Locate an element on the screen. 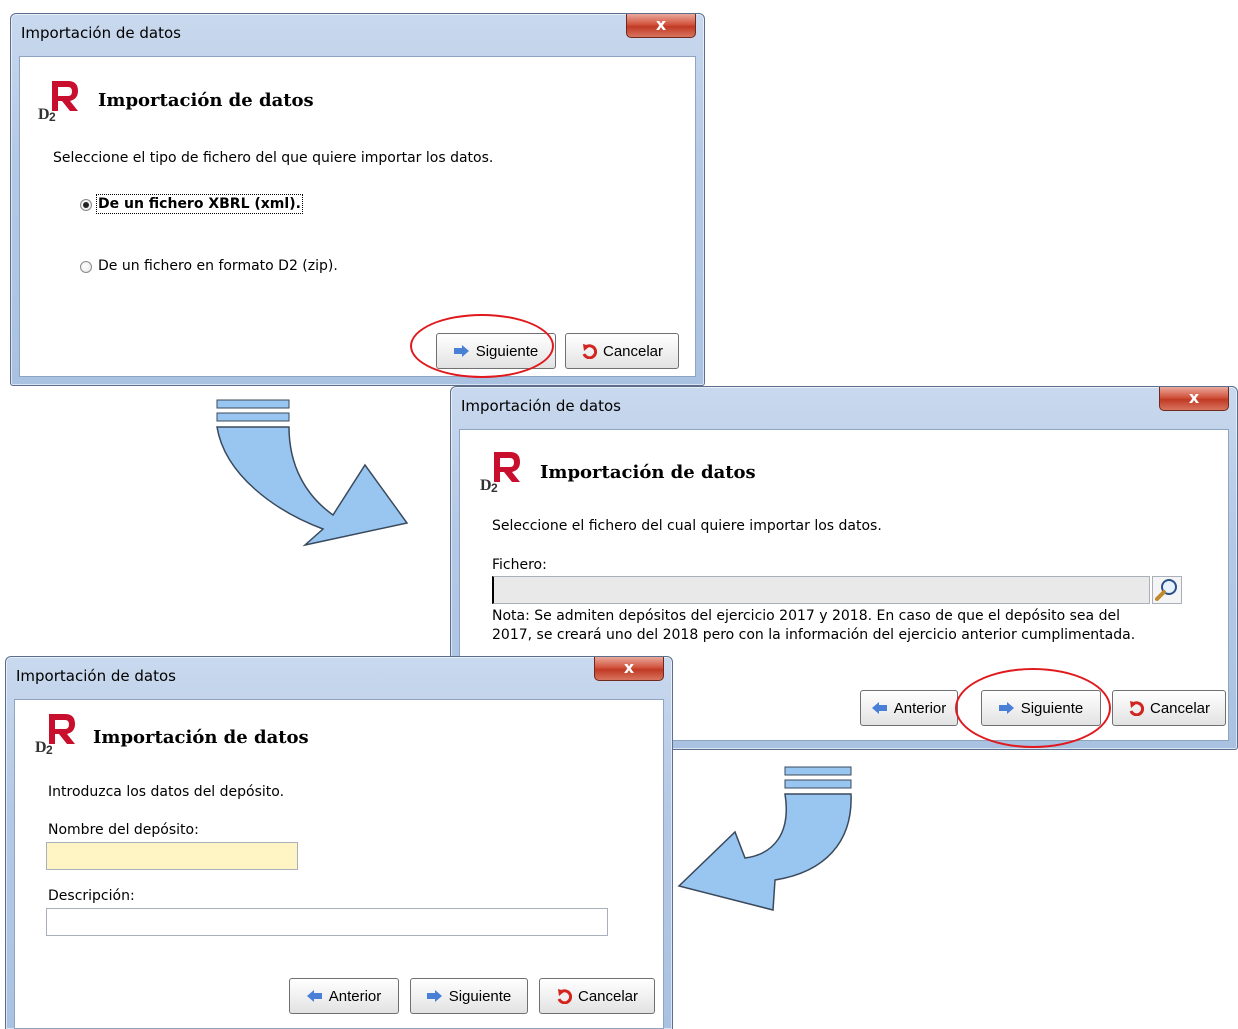 The width and height of the screenshot is (1238, 1029). option-xbrl-label: De un fichero XBRL (xml). is located at coordinates (199, 204).